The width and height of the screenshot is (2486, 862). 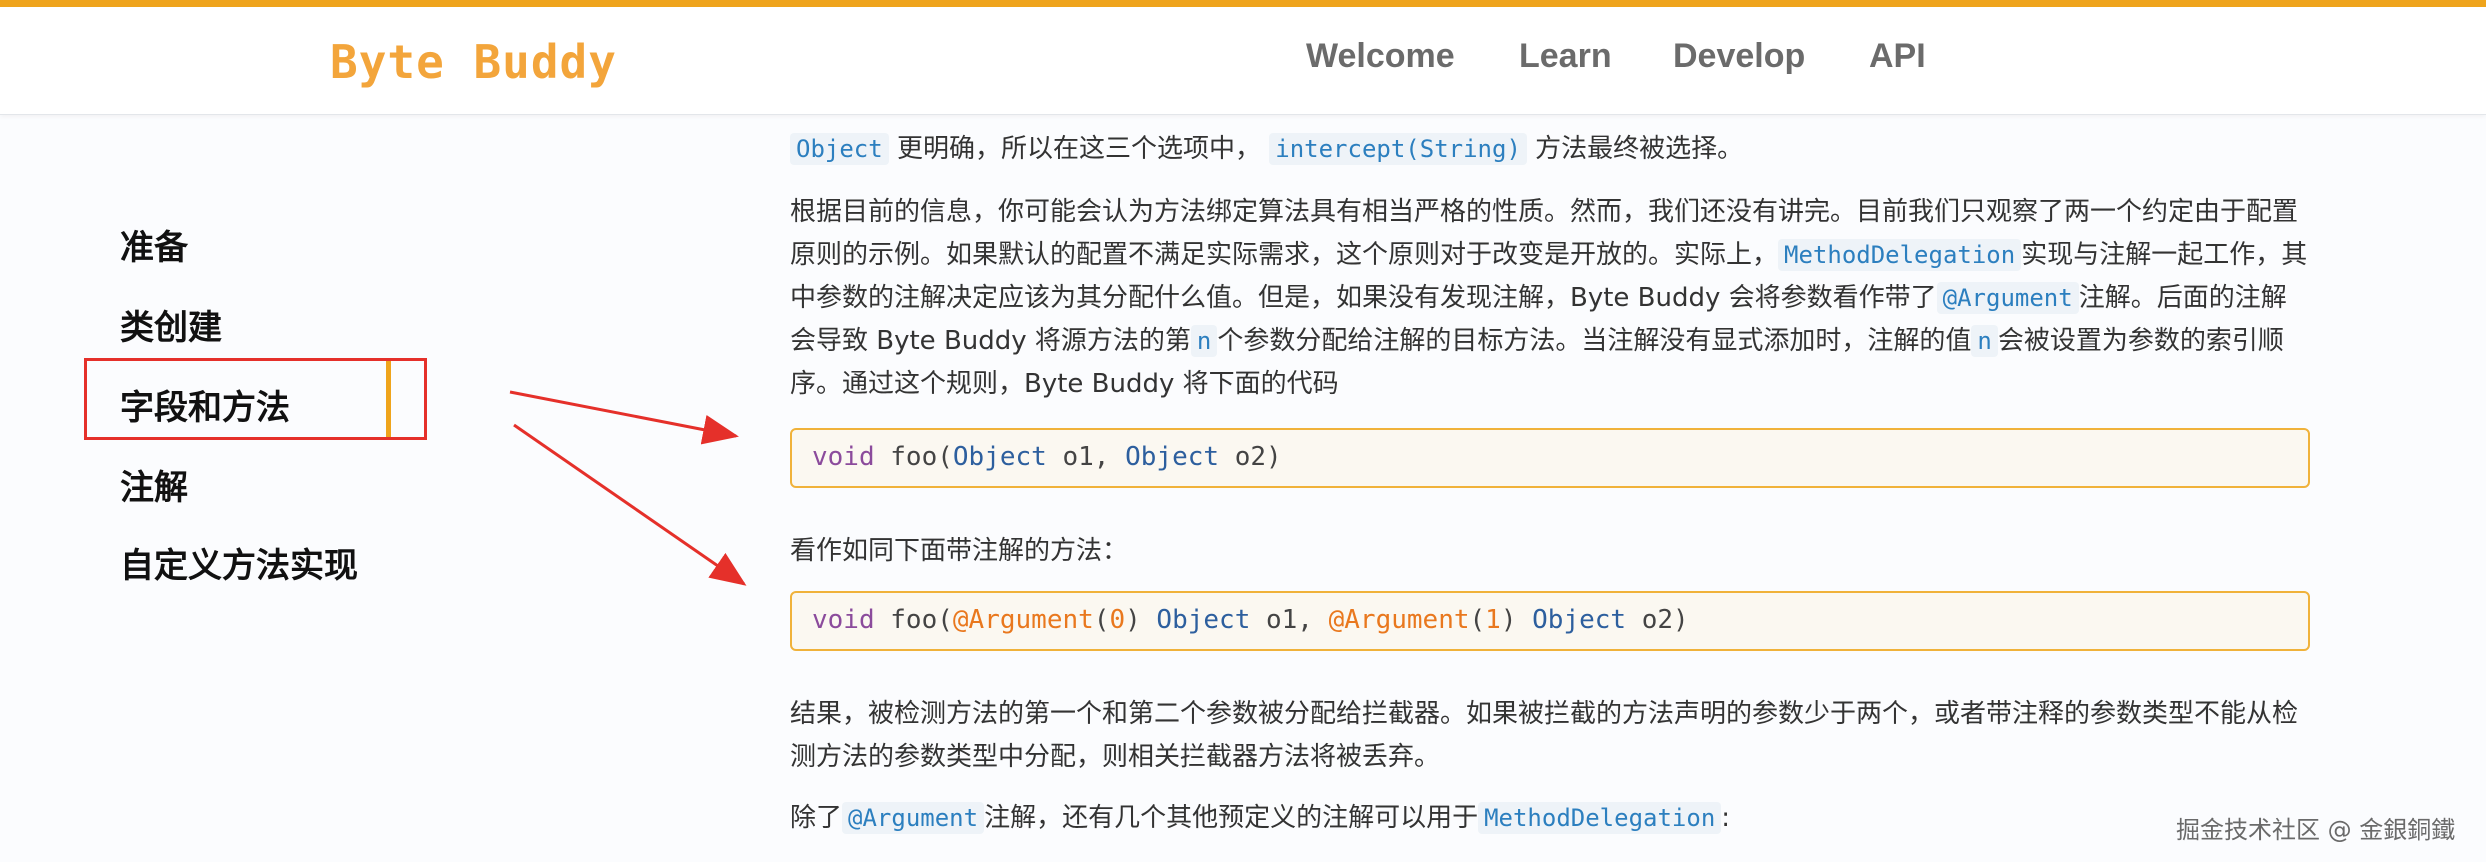 I want to click on inline-code-n-2: n, so click(x=1984, y=341).